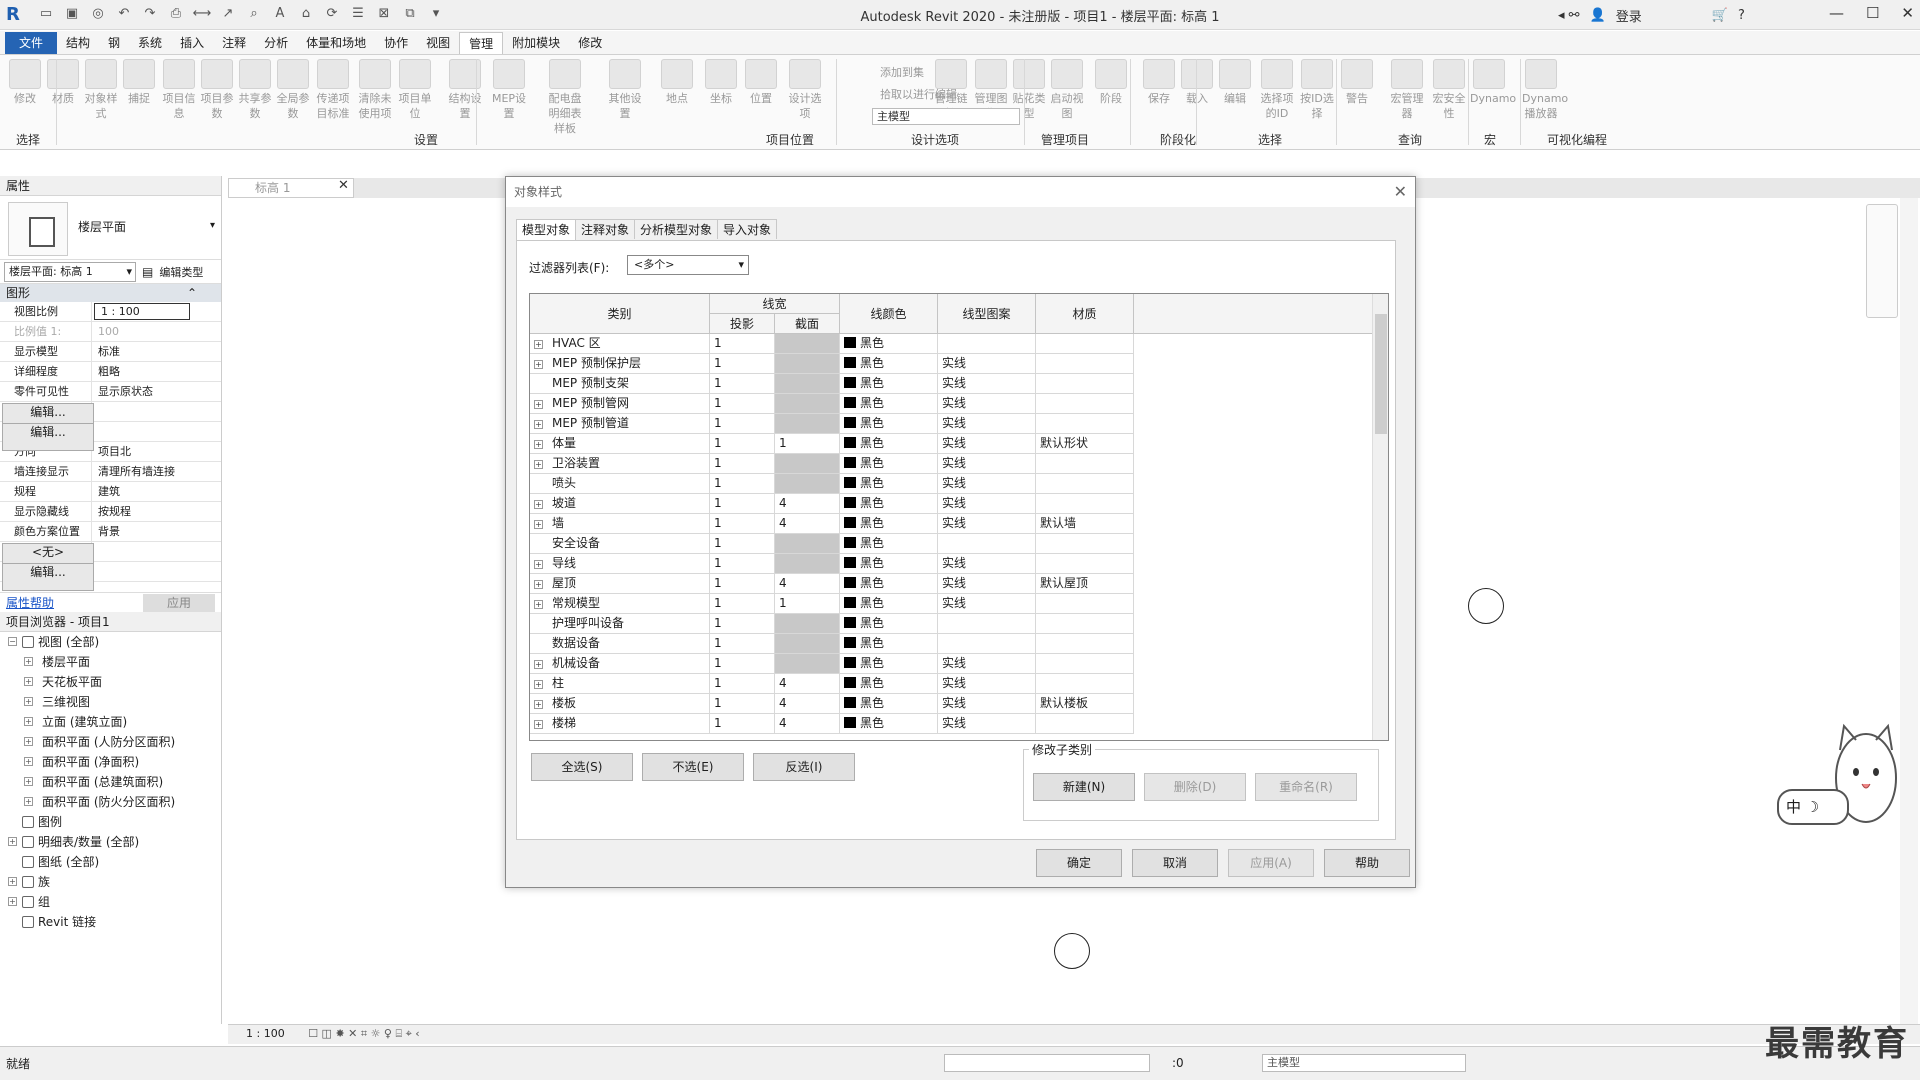 The height and width of the screenshot is (1080, 1920). What do you see at coordinates (110, 762) in the screenshot?
I see `browser-item: + 面积平面 (净面积)` at bounding box center [110, 762].